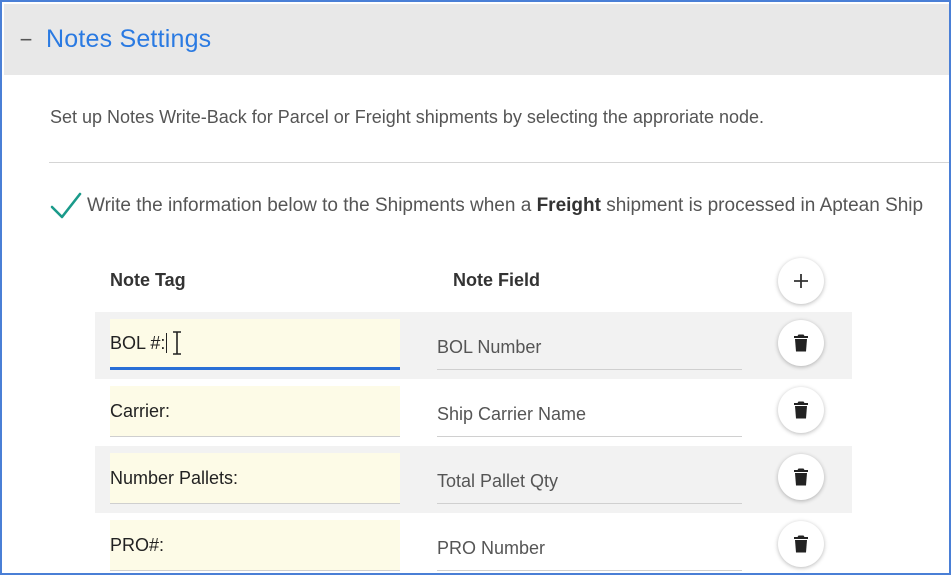 This screenshot has height=575, width=951. What do you see at coordinates (25, 39) in the screenshot?
I see `collapse-icon: −` at bounding box center [25, 39].